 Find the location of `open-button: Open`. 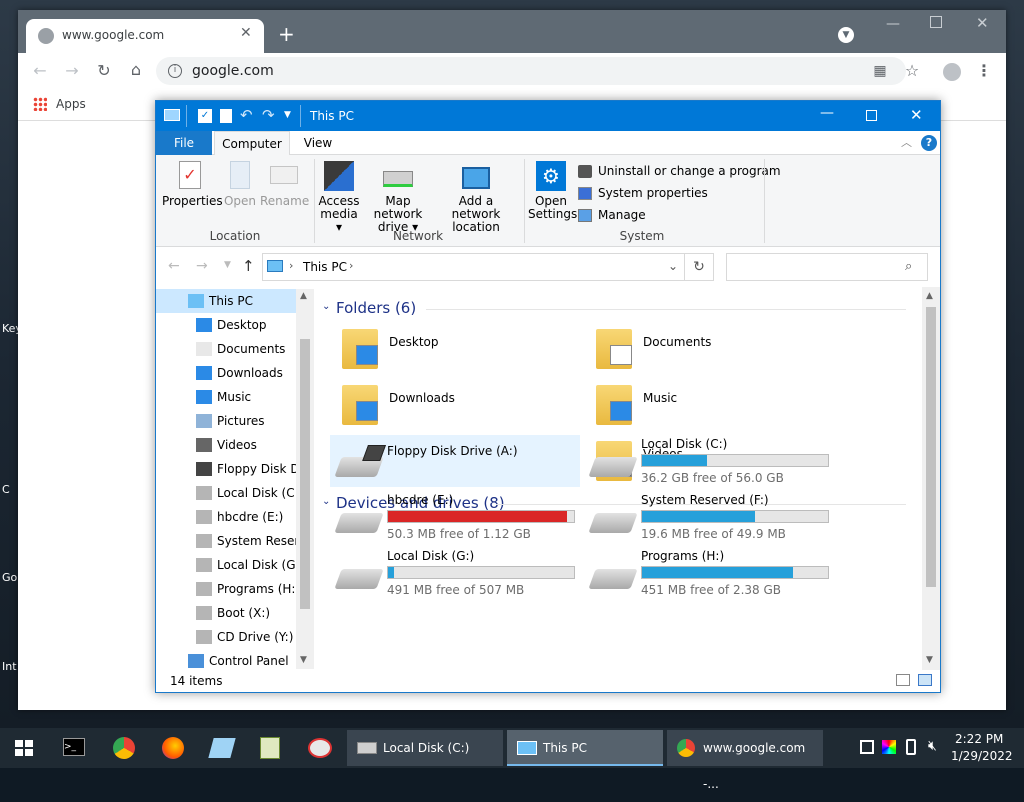

open-button: Open is located at coordinates (240, 184).